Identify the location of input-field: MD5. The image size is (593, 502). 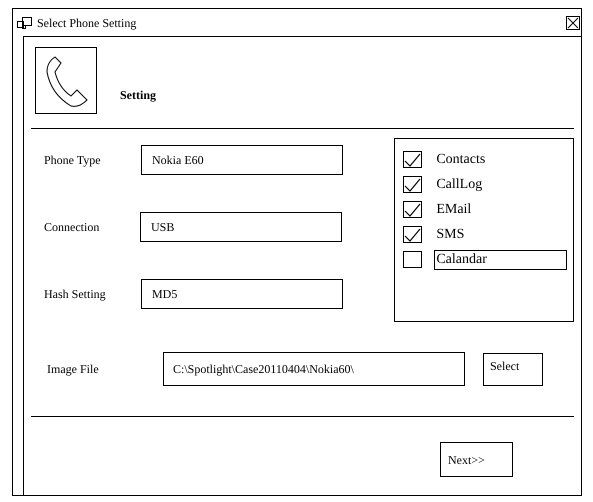
(242, 294).